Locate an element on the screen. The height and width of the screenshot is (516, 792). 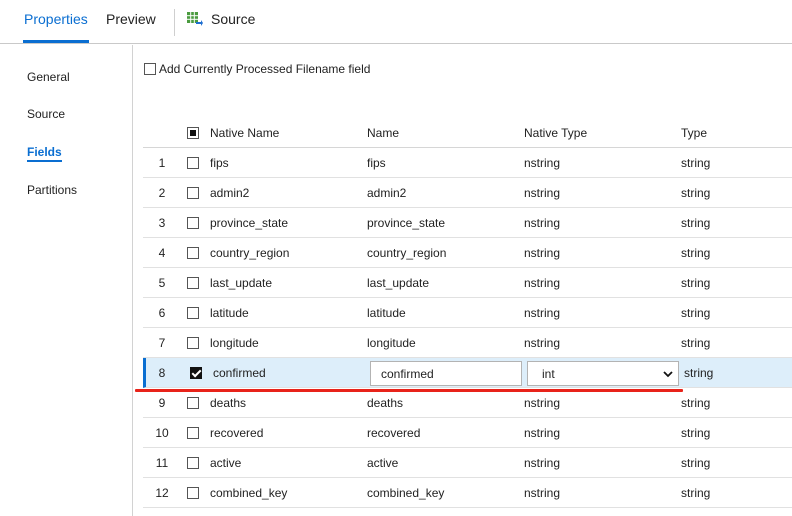
table-row-selected: 8 confirmed confirmed int string is located at coordinates (467, 373).